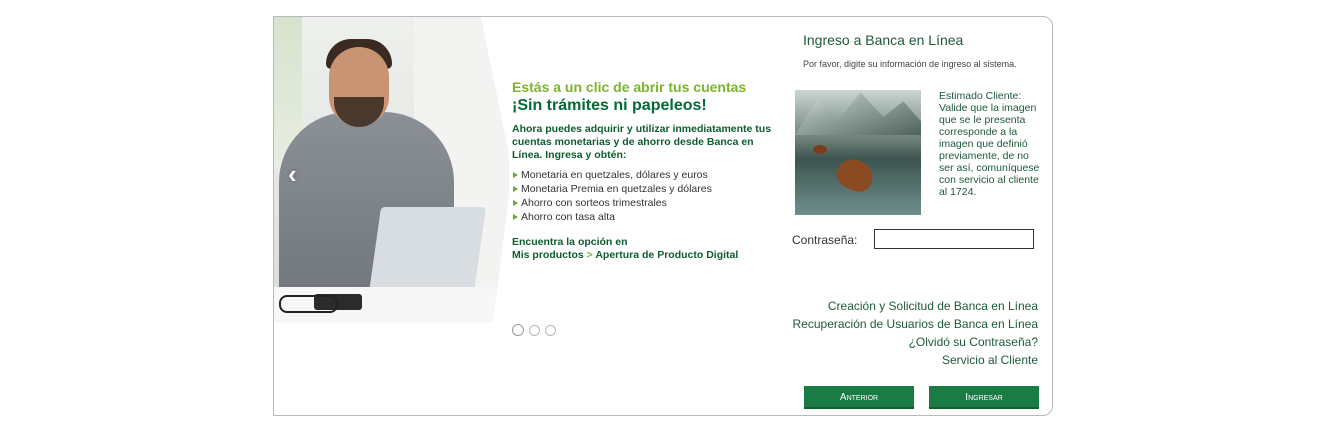 The width and height of the screenshot is (1317, 423). What do you see at coordinates (915, 306) in the screenshot?
I see `link-create-online-banking: Creación y Solicitud de Banca en Línea` at bounding box center [915, 306].